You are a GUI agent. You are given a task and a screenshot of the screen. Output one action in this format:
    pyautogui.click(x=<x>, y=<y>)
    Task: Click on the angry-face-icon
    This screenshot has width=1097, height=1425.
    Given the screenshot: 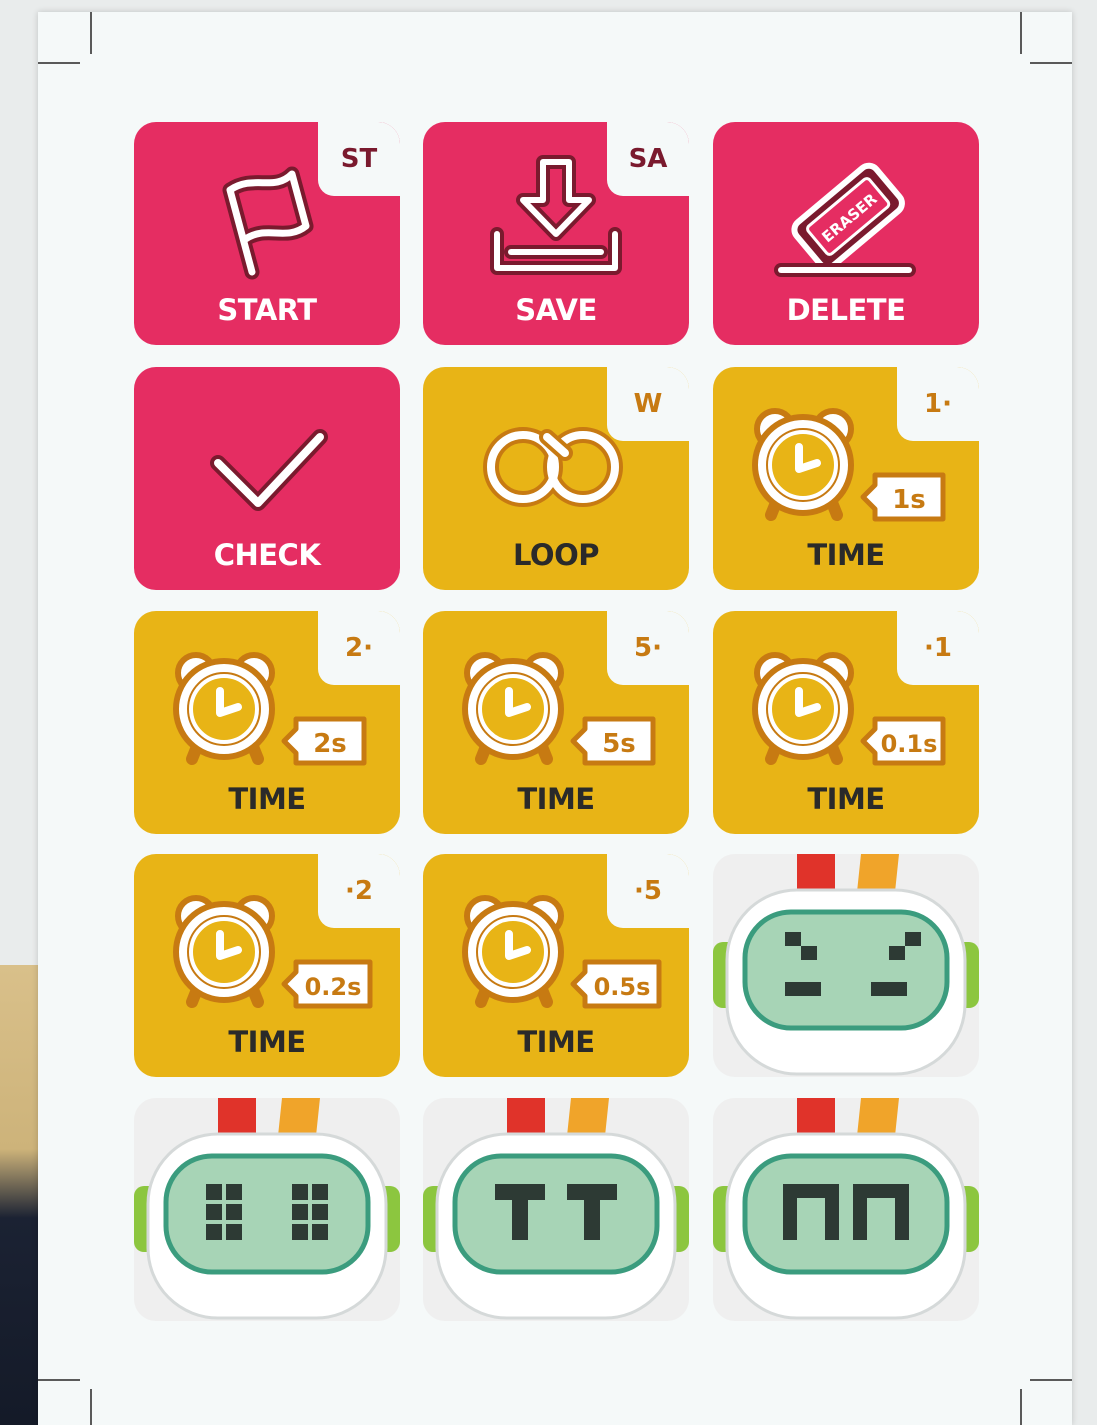 What is the action you would take?
    pyautogui.click(x=846, y=965)
    